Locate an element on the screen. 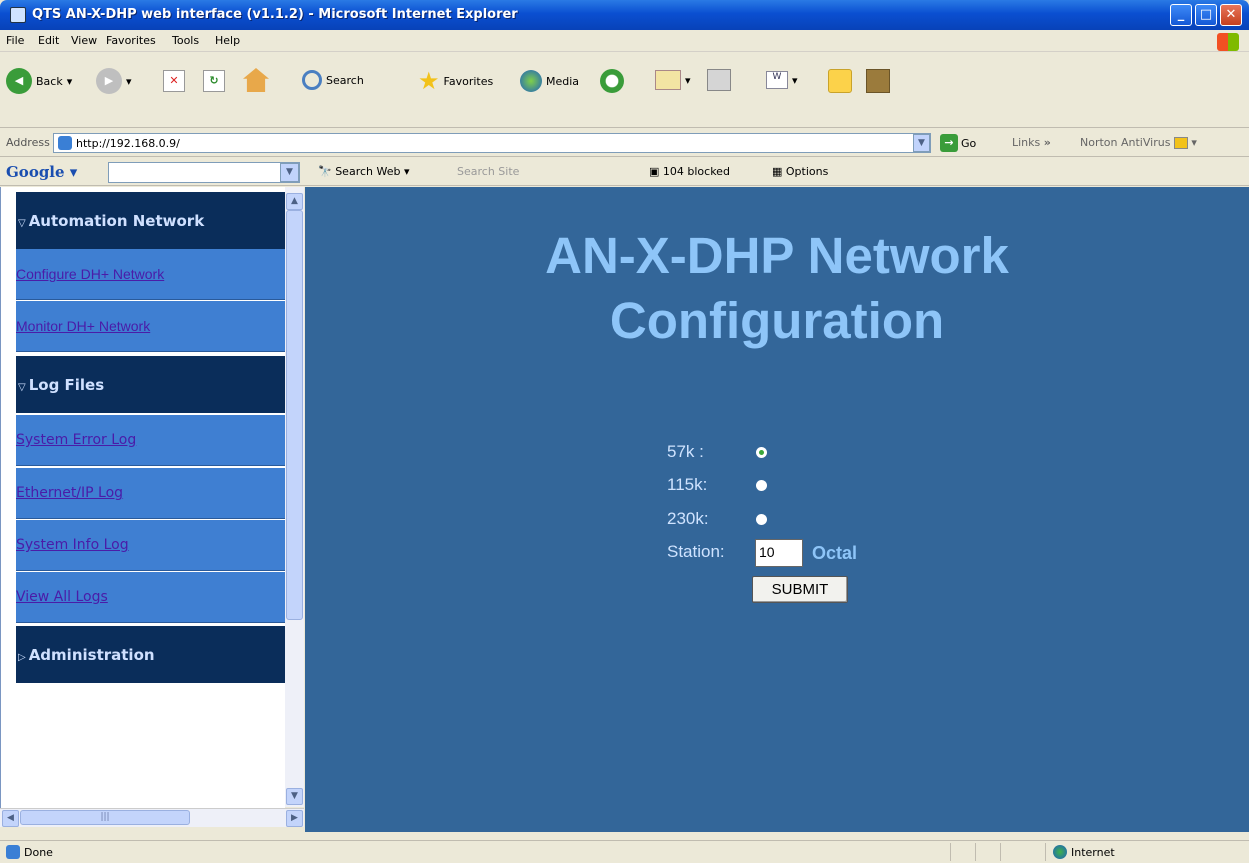 The width and height of the screenshot is (1249, 863). status-text: Done is located at coordinates (38, 852).